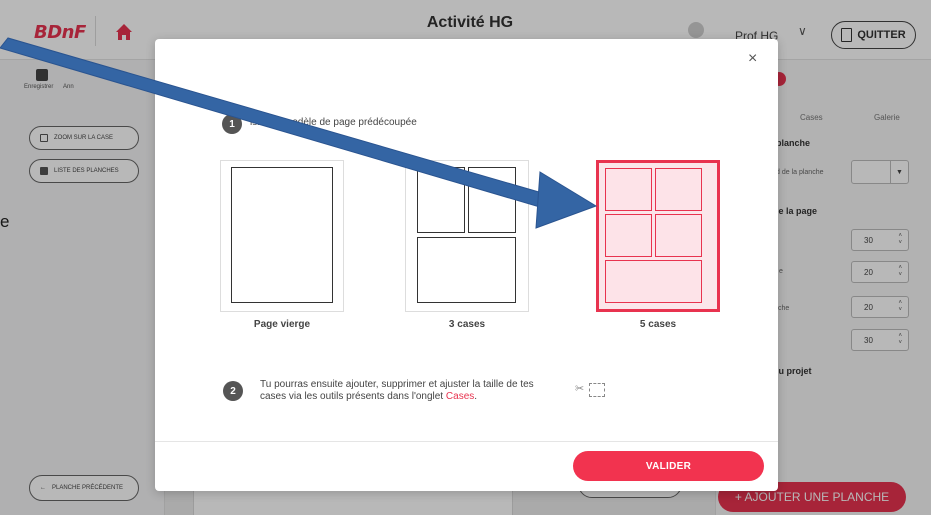 The height and width of the screenshot is (515, 931). Describe the element at coordinates (467, 324) in the screenshot. I see `template-label-3-cases: 3 cases` at that location.